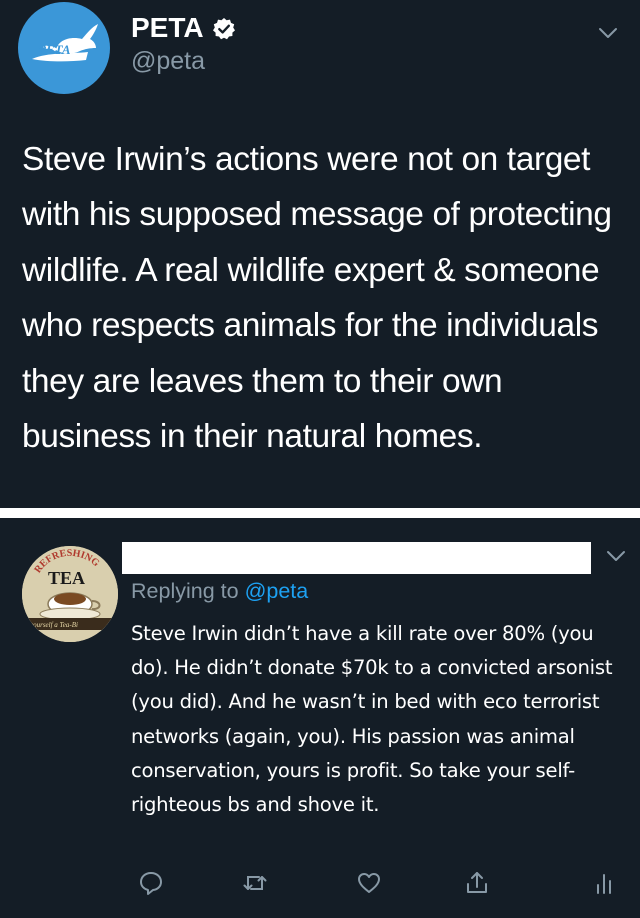 This screenshot has height=918, width=640. Describe the element at coordinates (151, 883) in the screenshot. I see `reply-icon` at that location.